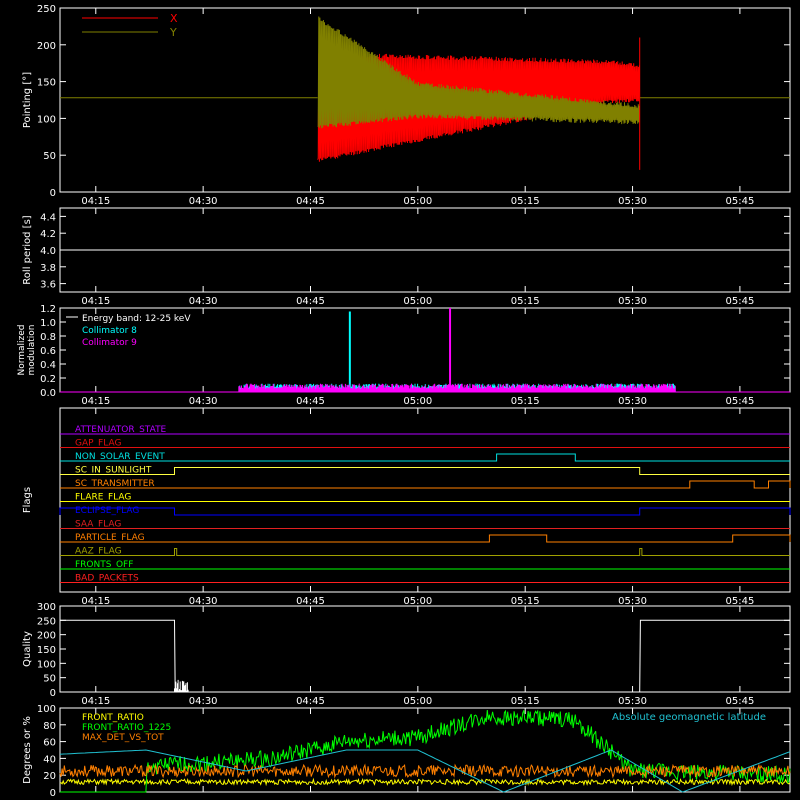  I want to click on flag-trace-particle_flag, so click(425, 538).